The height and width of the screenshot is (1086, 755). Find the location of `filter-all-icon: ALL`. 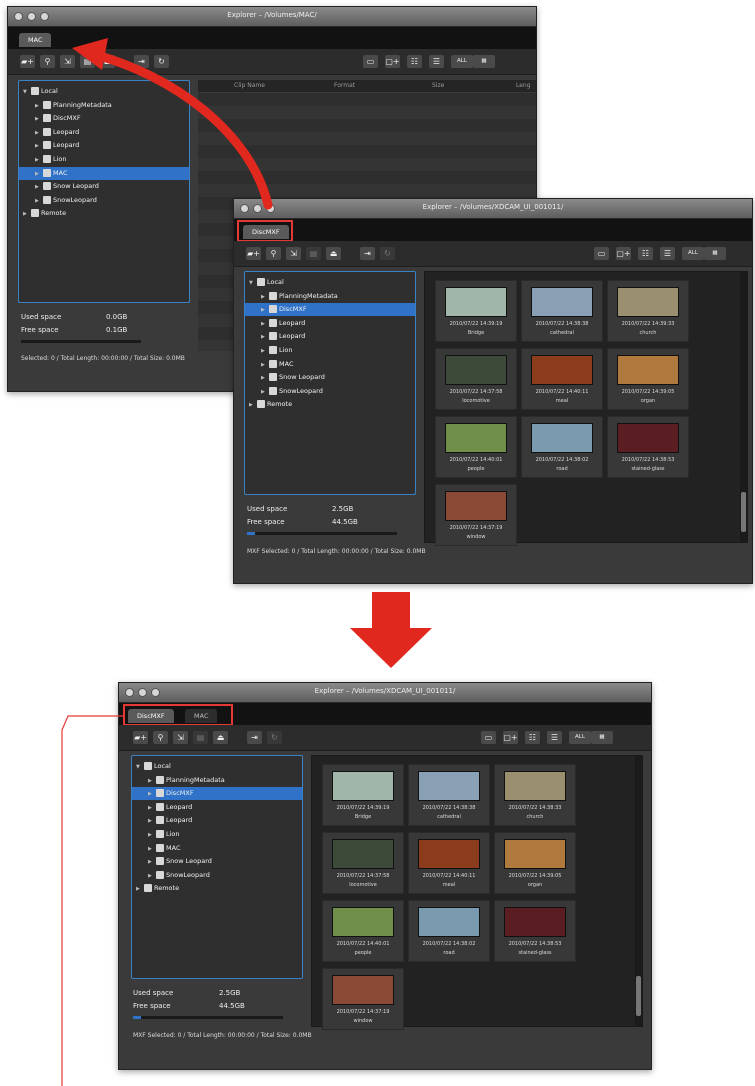

filter-all-icon: ALL is located at coordinates (580, 737).